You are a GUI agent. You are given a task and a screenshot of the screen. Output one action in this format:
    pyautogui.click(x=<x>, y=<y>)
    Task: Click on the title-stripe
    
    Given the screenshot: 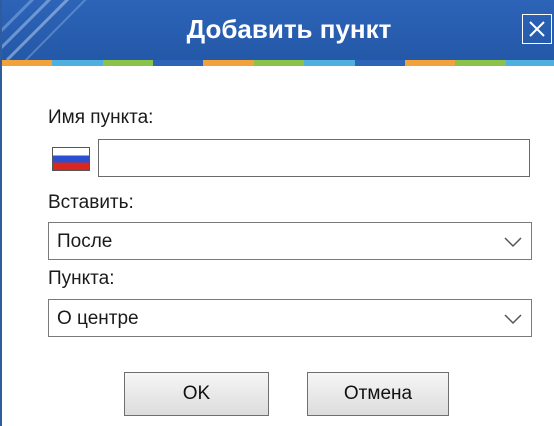 What is the action you would take?
    pyautogui.click(x=278, y=63)
    